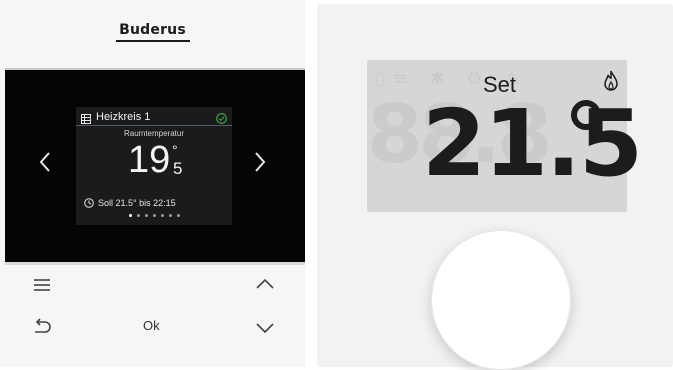  Describe the element at coordinates (154, 125) in the screenshot. I see `header-divider` at that location.